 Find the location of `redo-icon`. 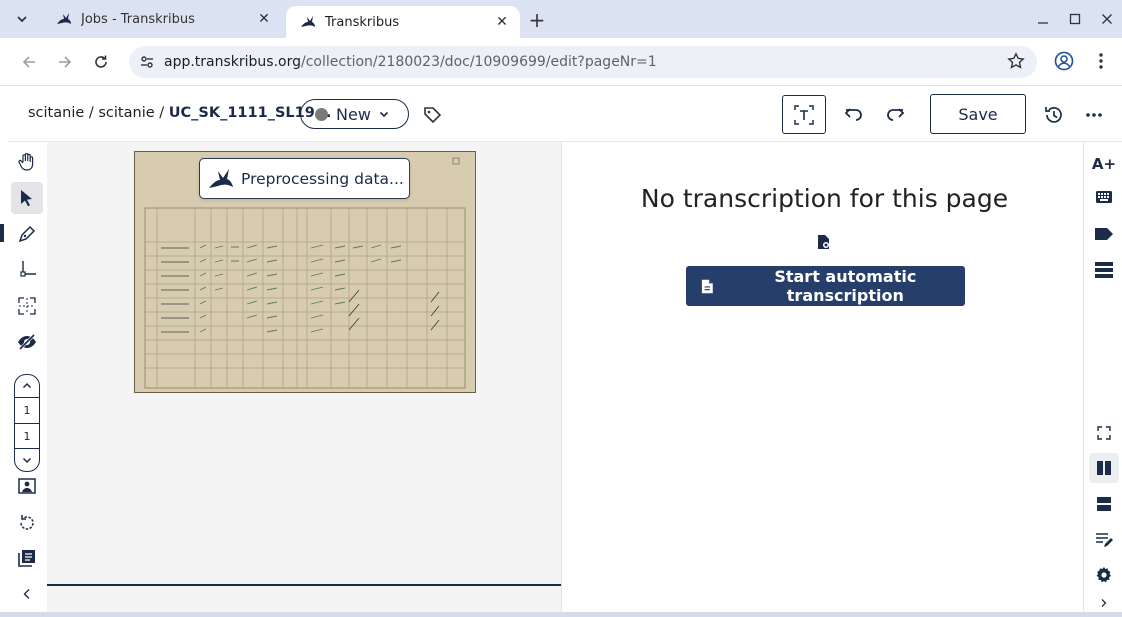

redo-icon is located at coordinates (895, 114).